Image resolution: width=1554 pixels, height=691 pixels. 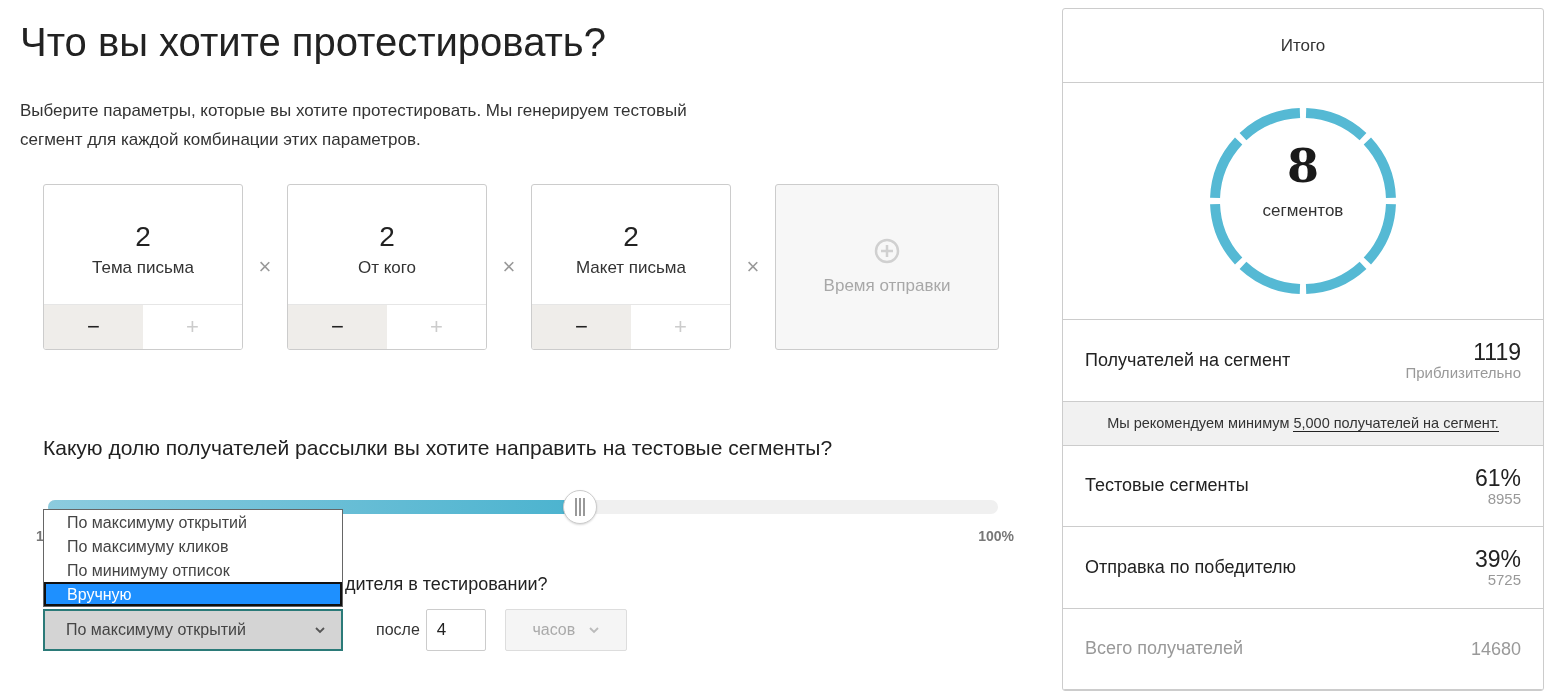 I want to click on page-title: Что вы хотите протестировать?, so click(x=313, y=42).